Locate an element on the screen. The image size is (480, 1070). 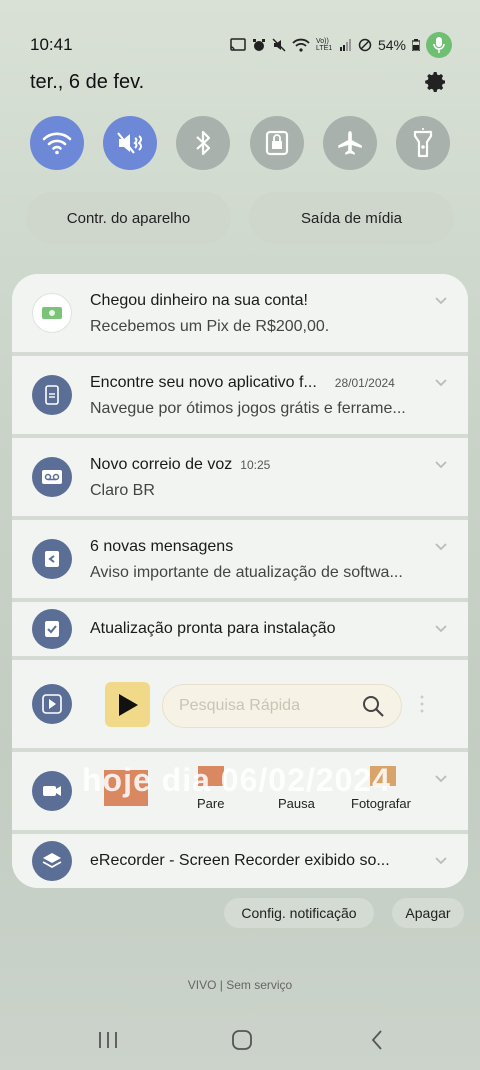
wifi-status-icon is located at coordinates (301, 45).